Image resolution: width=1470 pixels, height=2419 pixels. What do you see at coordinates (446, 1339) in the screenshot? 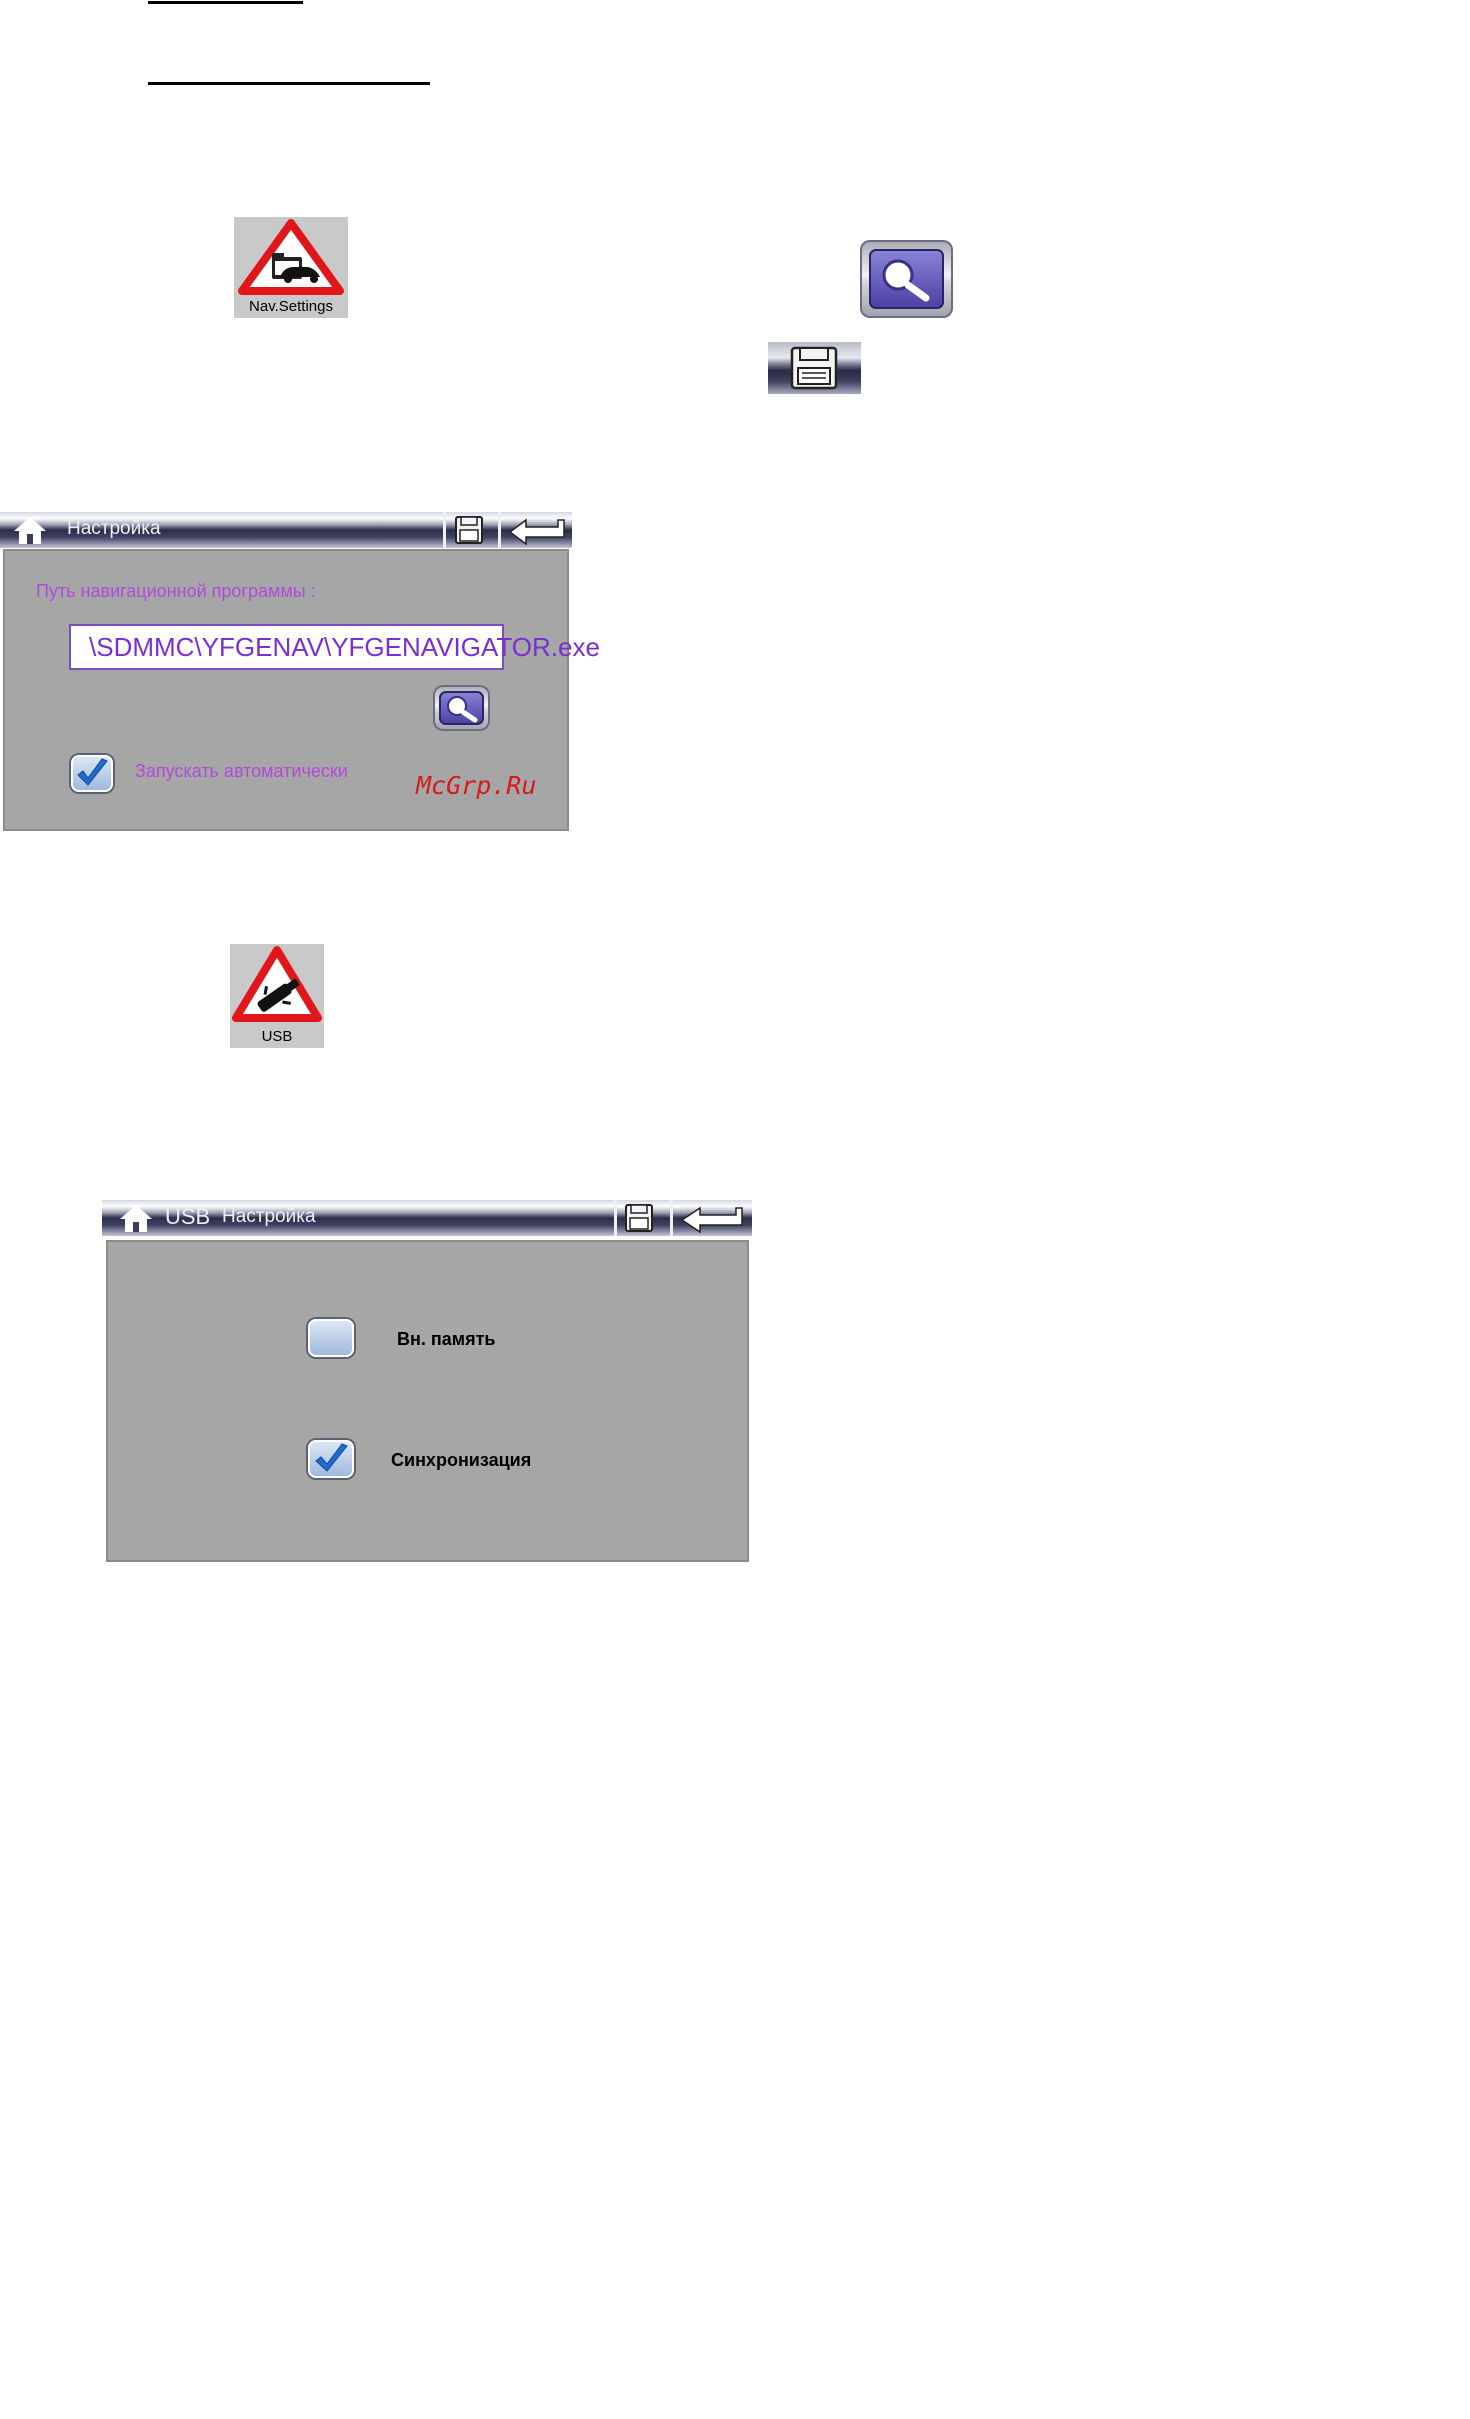
I see `internal-memory-label: Вн. память` at bounding box center [446, 1339].